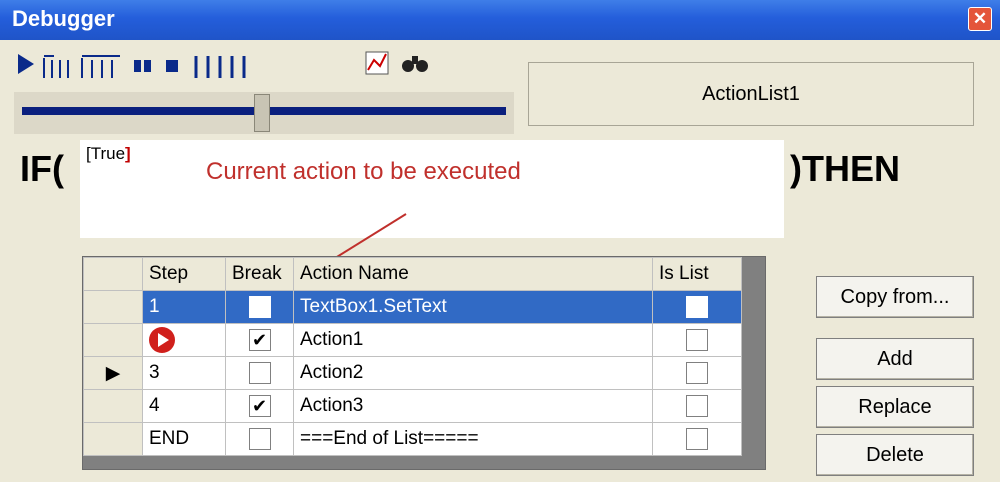  Describe the element at coordinates (895, 359) in the screenshot. I see `add-button: Add` at that location.